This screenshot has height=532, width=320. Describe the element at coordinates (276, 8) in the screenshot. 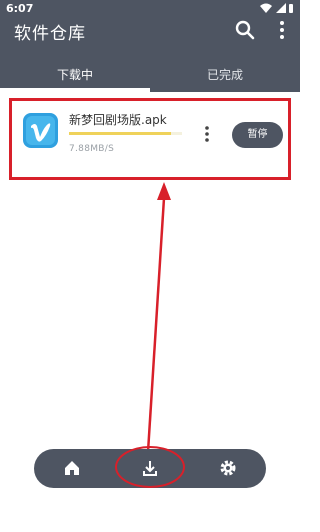

I see `wifi-battery-icon` at that location.